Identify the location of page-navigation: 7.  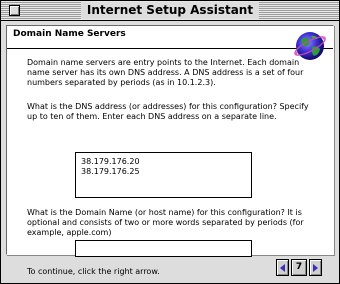
(301, 267).